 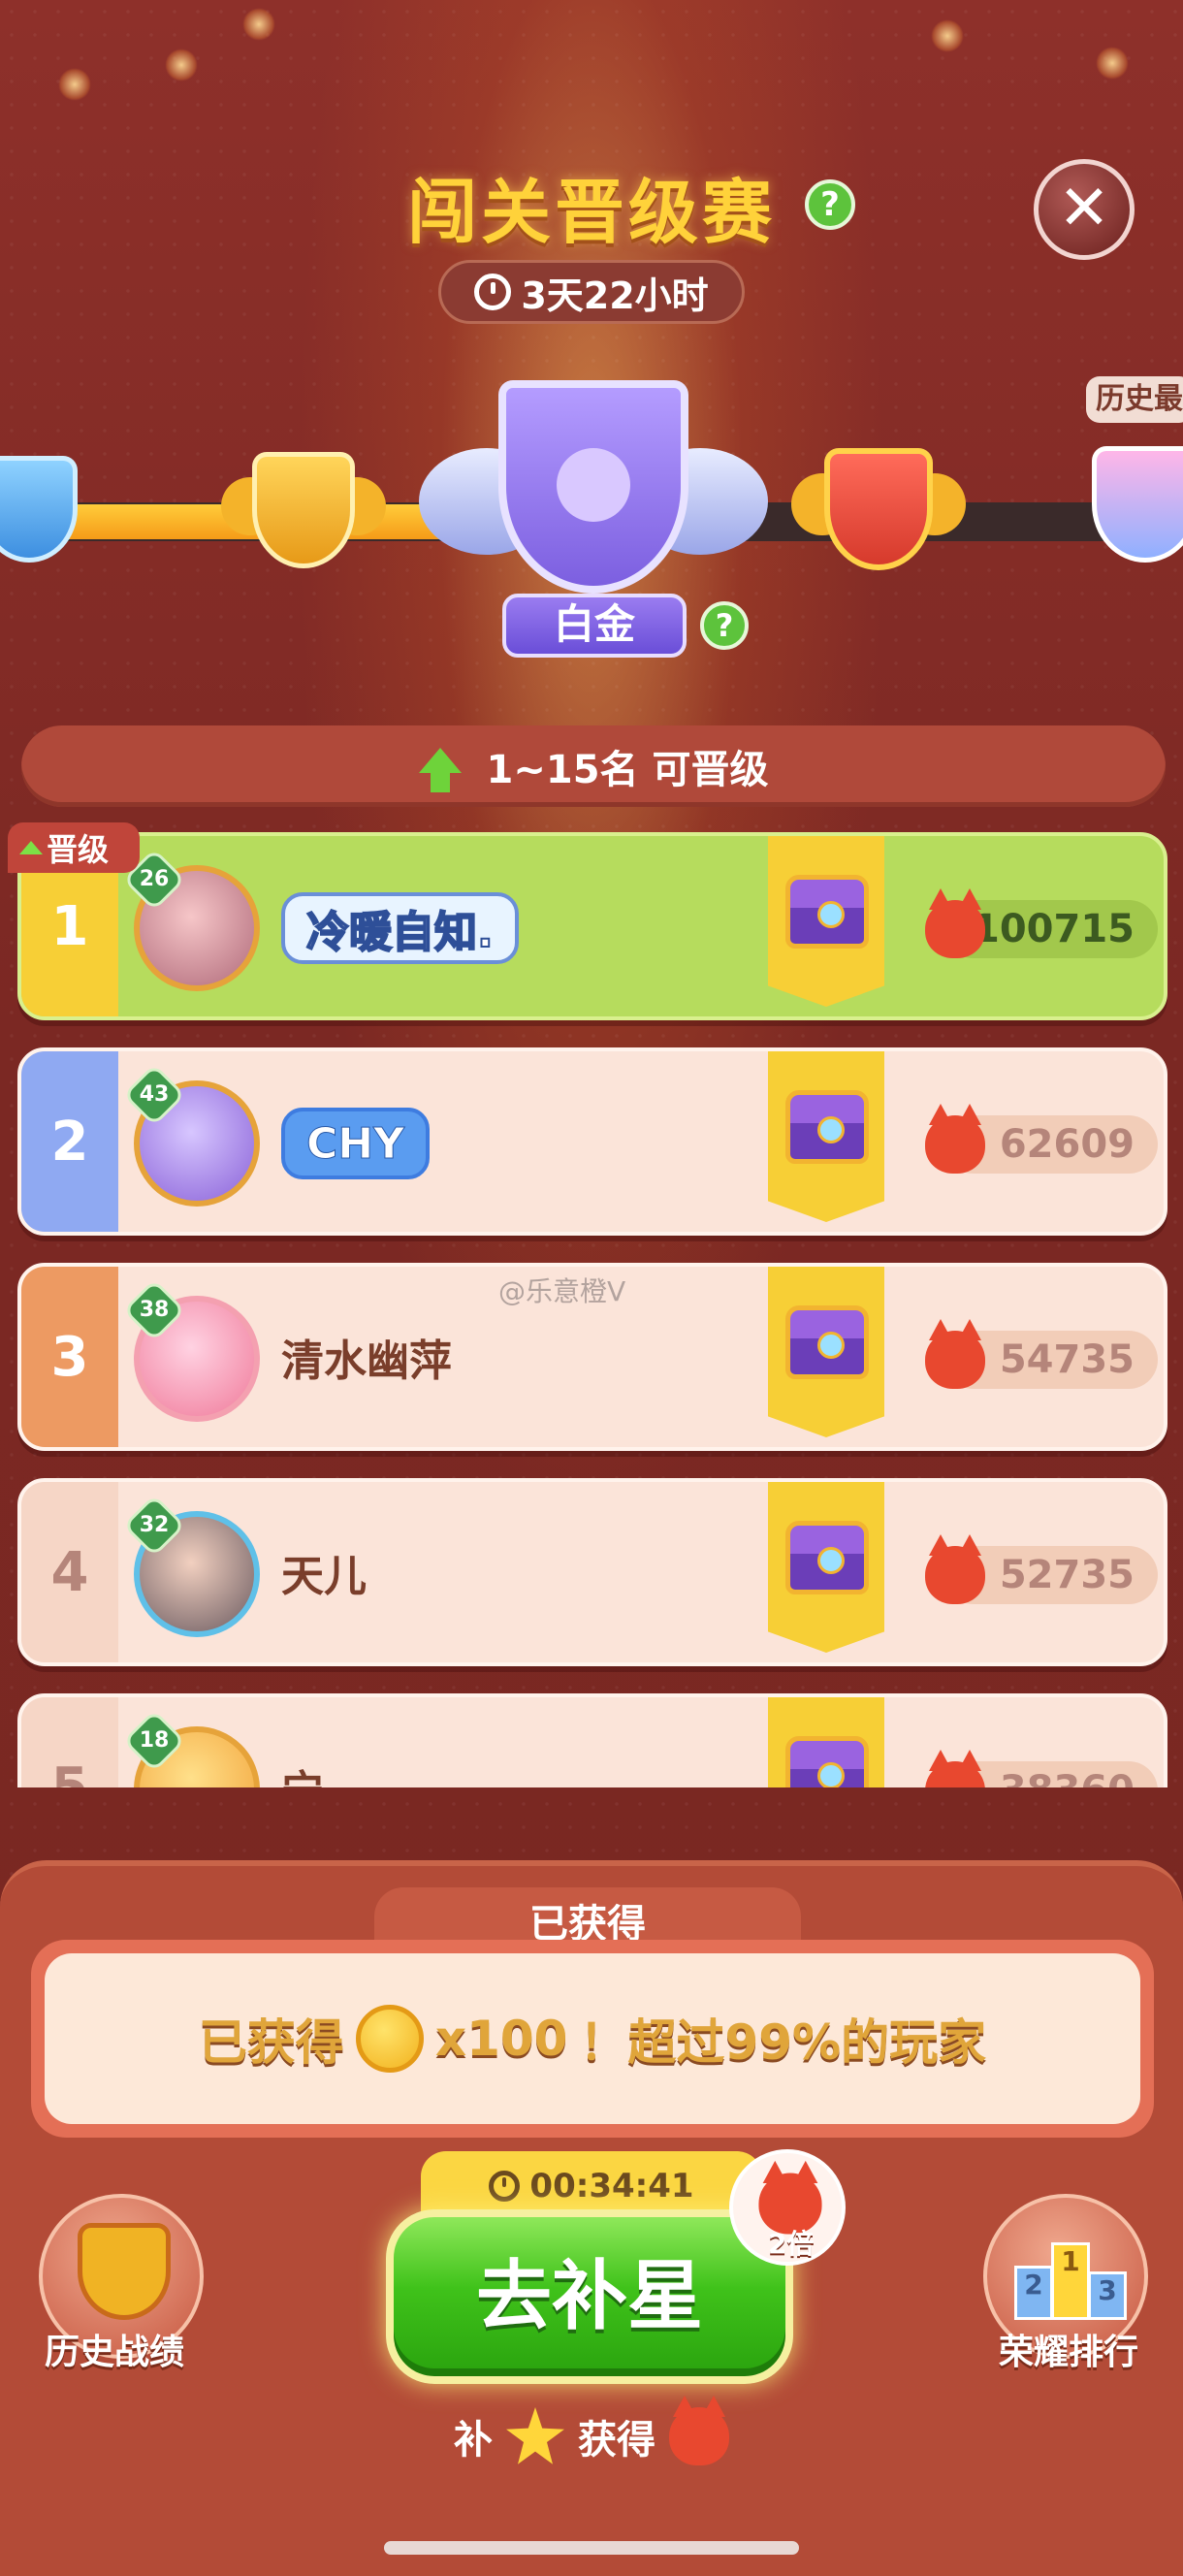 I want to click on season-timer-text: 3天22小时, so click(x=615, y=295).